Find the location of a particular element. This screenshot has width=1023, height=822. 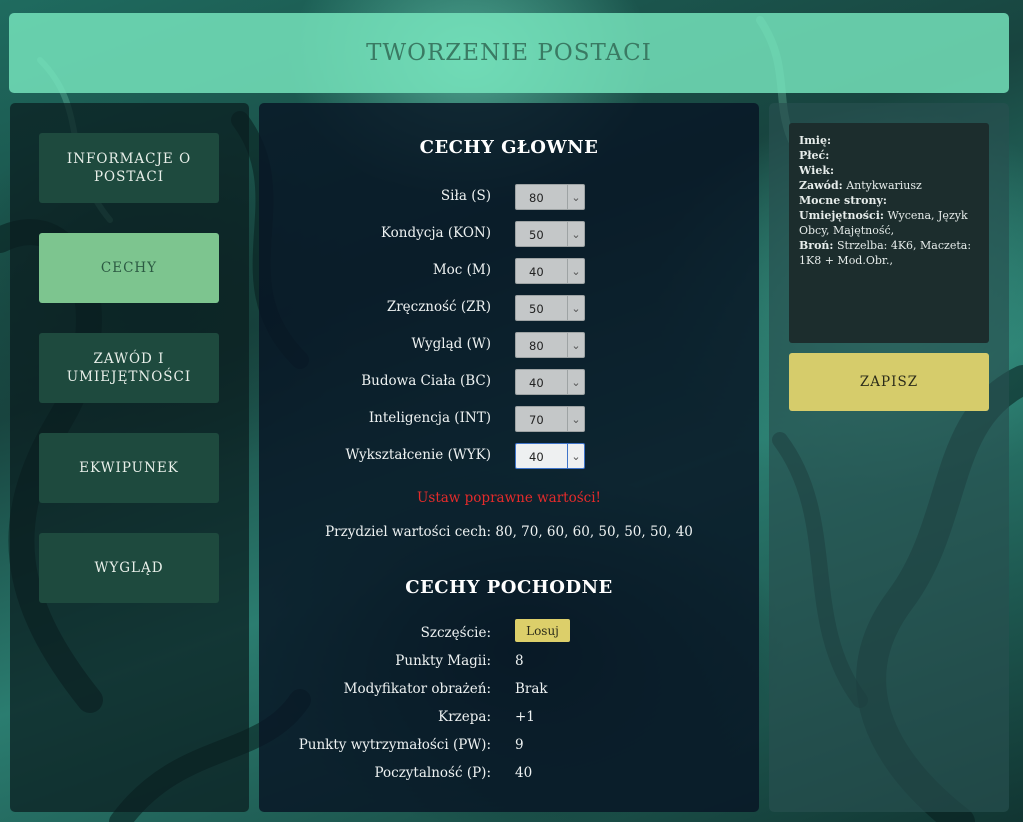

attribute-row: Wykształcenie (WYK) 40 ⌄ is located at coordinates (509, 456).